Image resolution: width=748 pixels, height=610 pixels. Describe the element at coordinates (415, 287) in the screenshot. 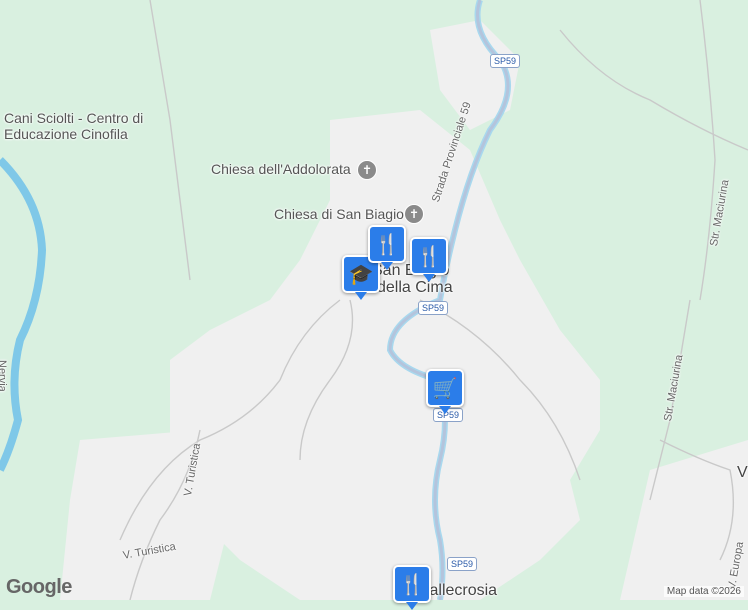

I see `village-label-line2: della Cima` at that location.